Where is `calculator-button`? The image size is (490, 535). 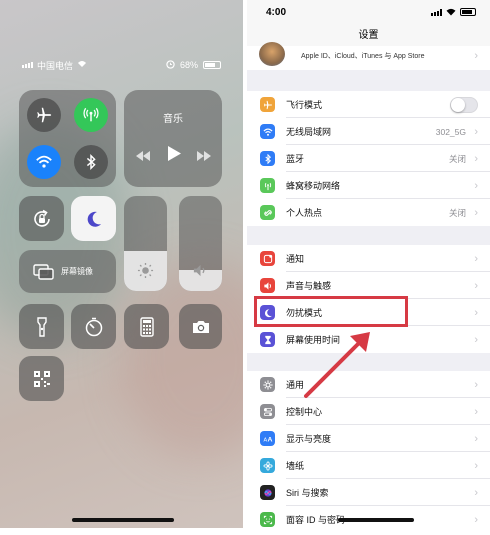
calculator-button is located at coordinates (146, 326).